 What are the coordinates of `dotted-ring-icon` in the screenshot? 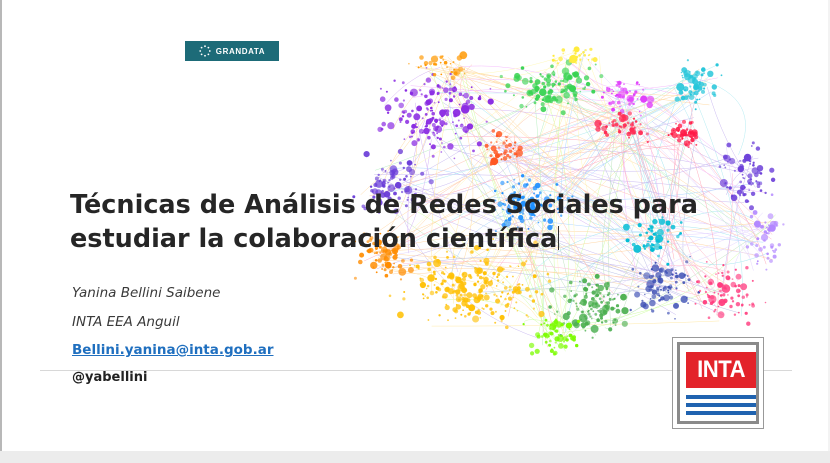 It's located at (205, 51).